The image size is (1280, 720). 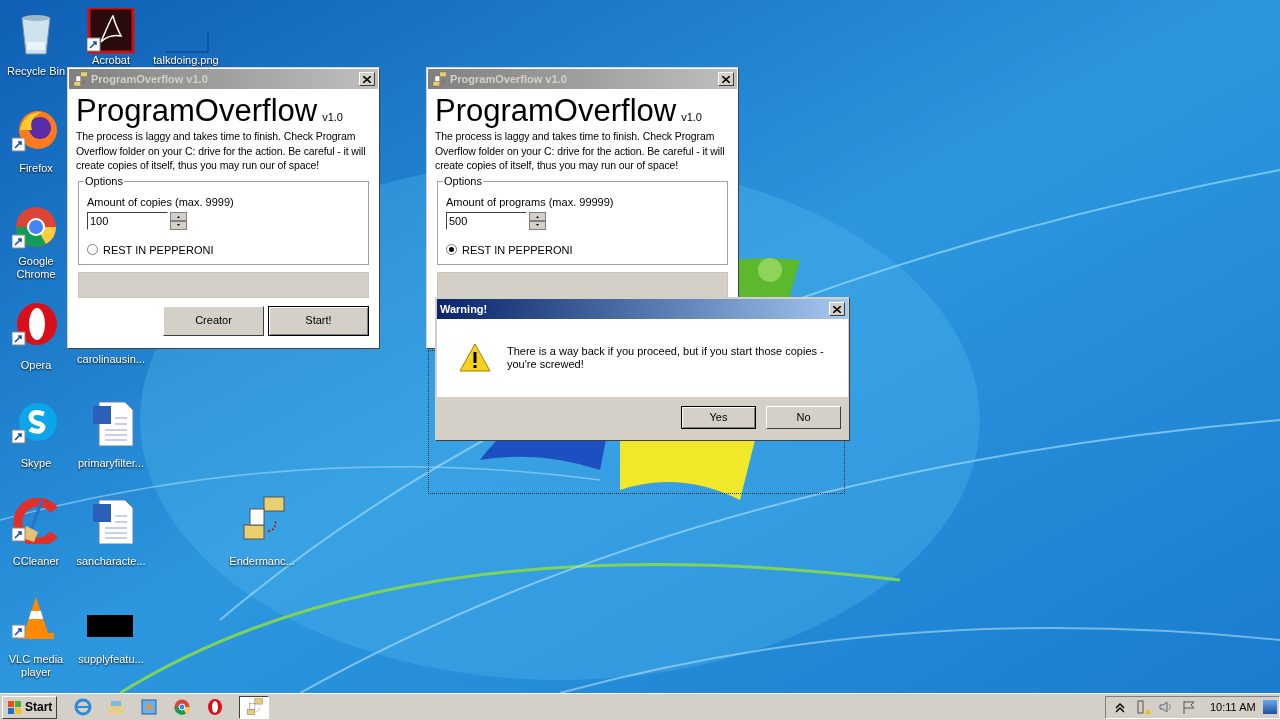 I want to click on clock: 10:11 AM, so click(x=1233, y=707).